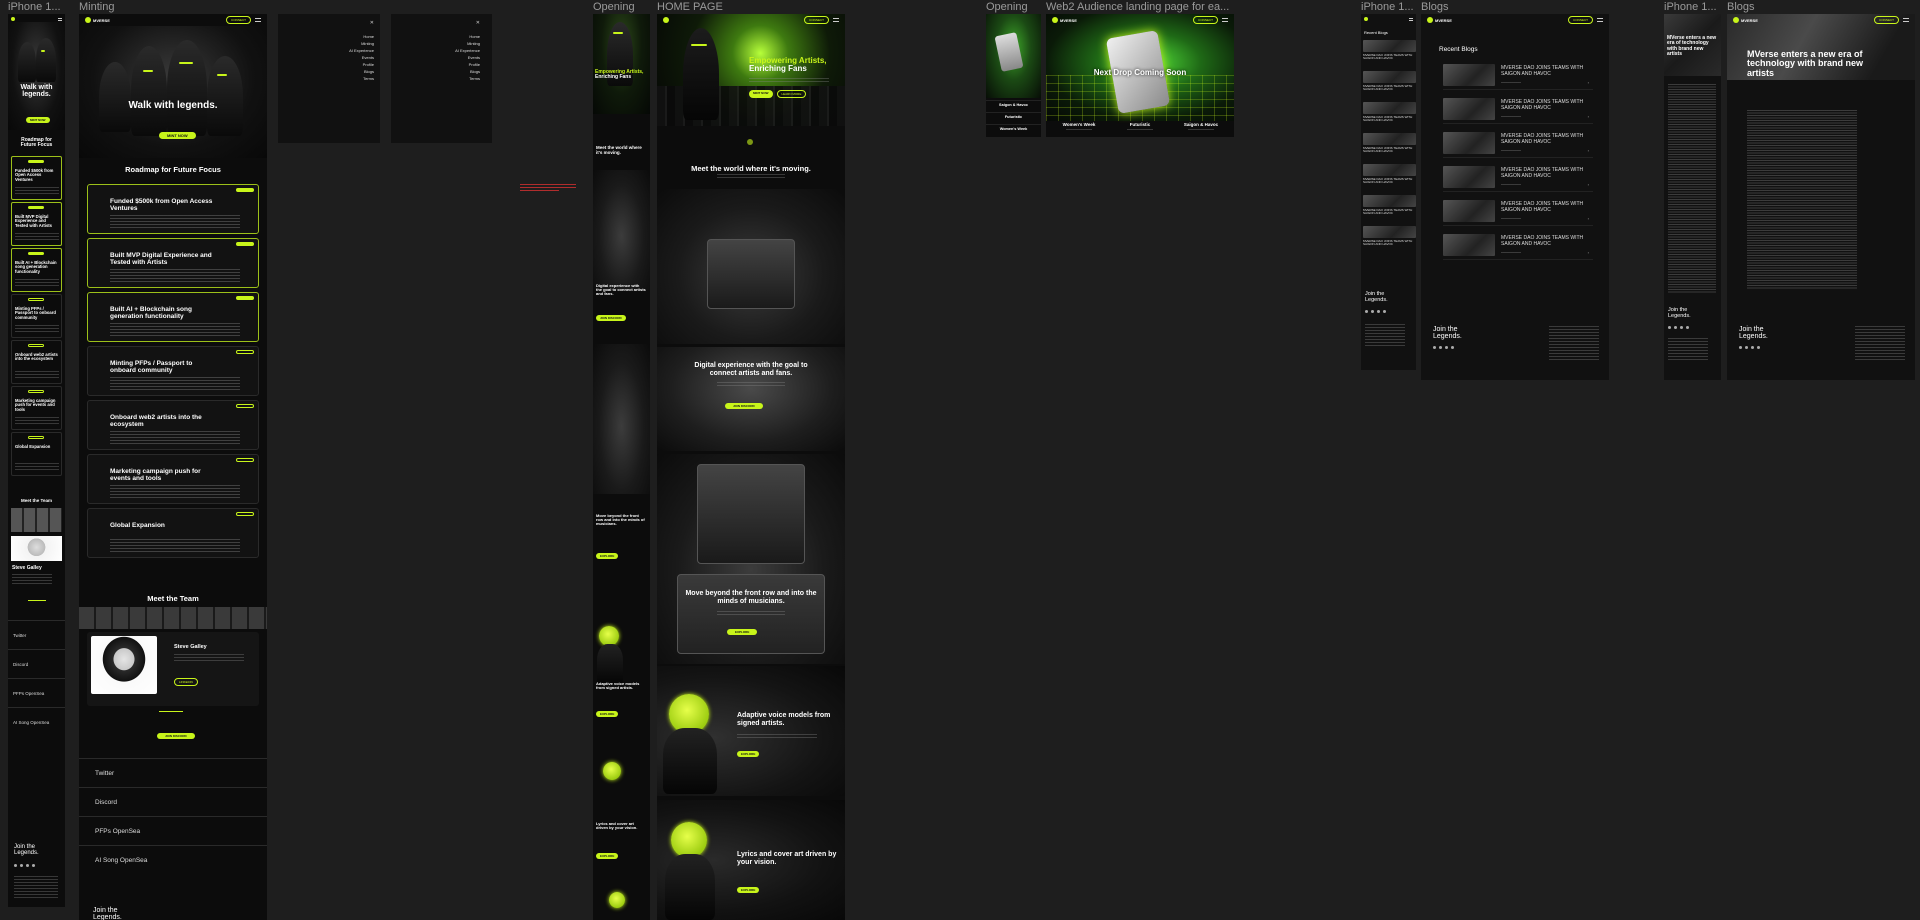 The width and height of the screenshot is (1920, 920). I want to click on team-avatars-strip, so click(173, 618).